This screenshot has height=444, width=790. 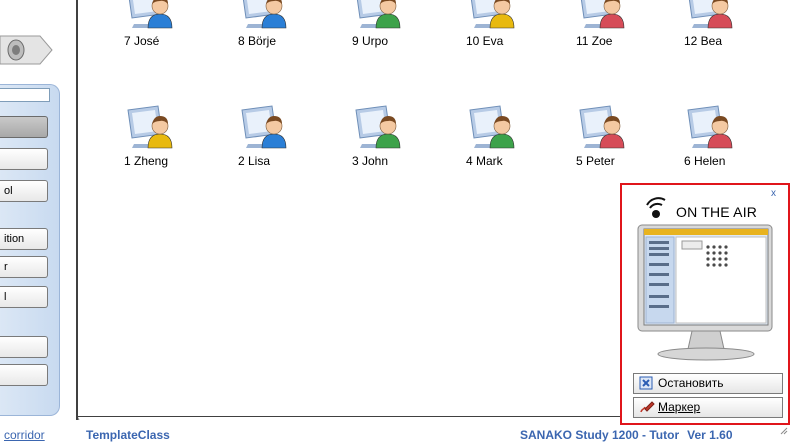 What do you see at coordinates (142, 41) in the screenshot?
I see `student-name: 7 José` at bounding box center [142, 41].